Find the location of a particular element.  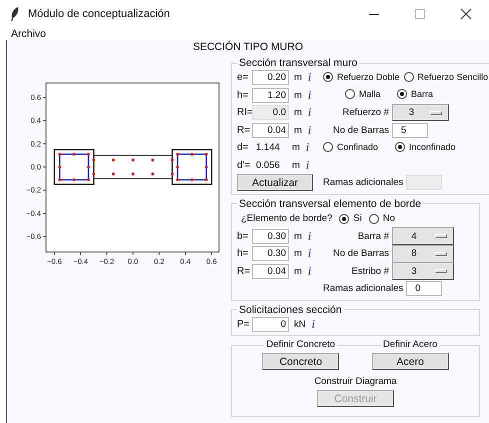

group-legend: Sección transversal elemento de borde is located at coordinates (330, 204).